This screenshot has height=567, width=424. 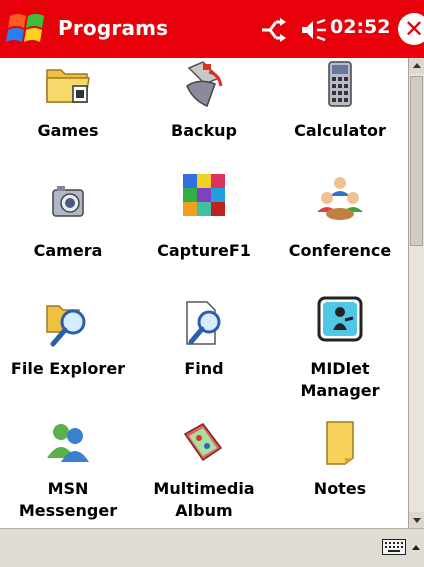 I want to click on keyboard-icon, so click(x=394, y=547).